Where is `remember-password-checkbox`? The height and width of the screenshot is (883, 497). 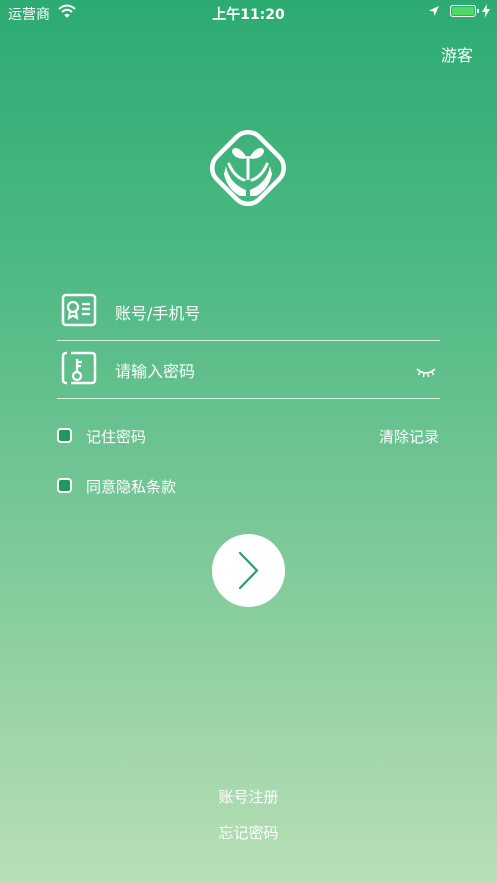 remember-password-checkbox is located at coordinates (64, 435).